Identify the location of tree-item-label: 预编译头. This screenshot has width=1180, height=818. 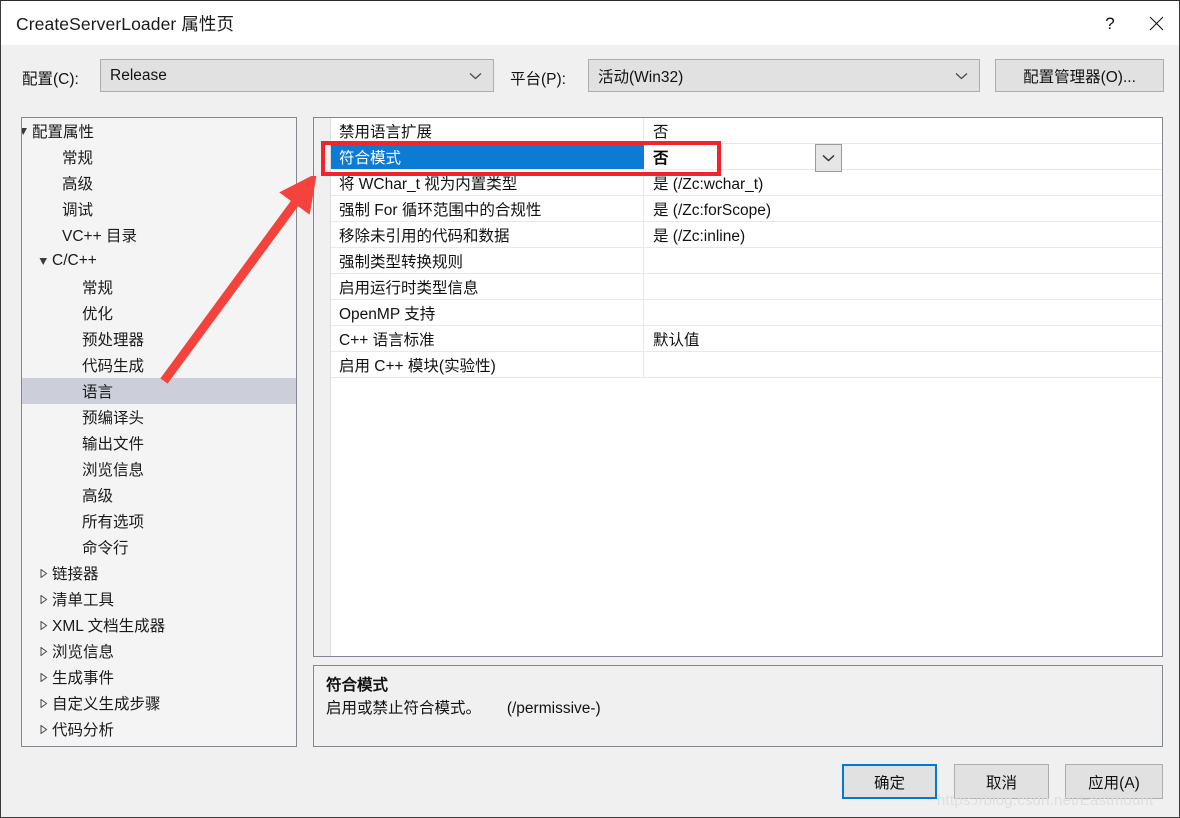
(113, 418).